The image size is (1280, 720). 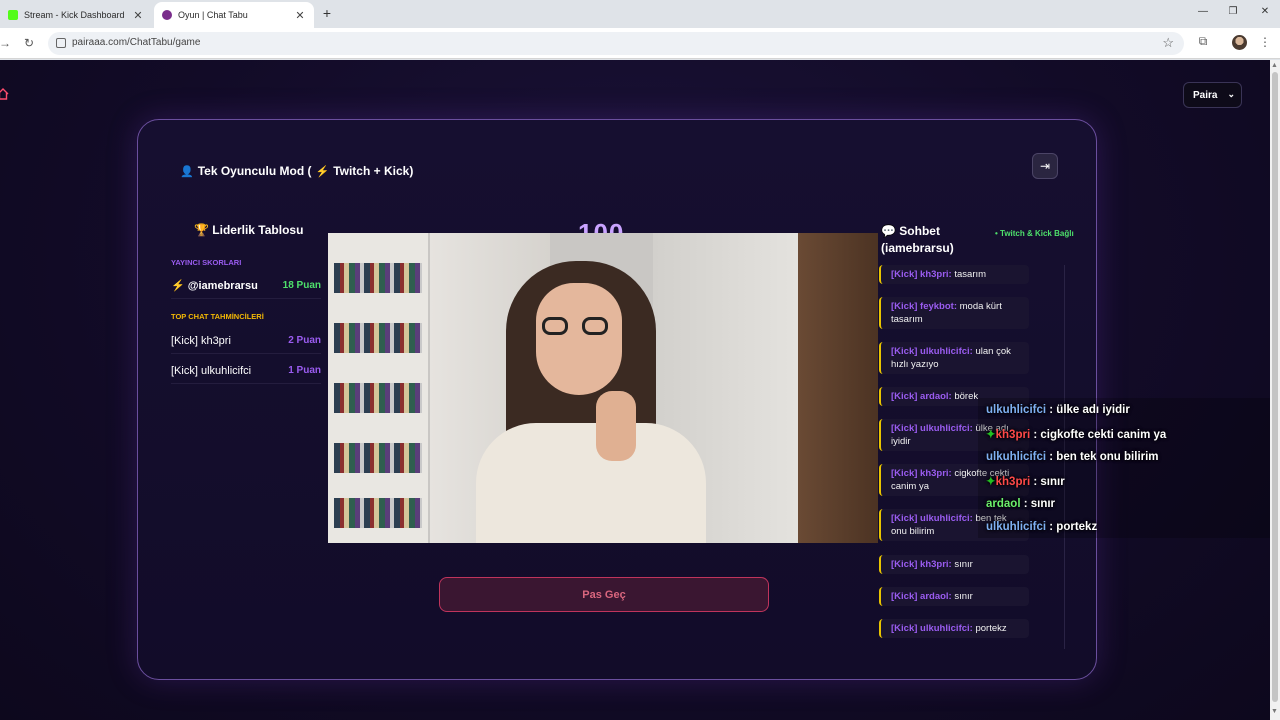 What do you see at coordinates (1034, 233) in the screenshot?
I see `connection-status: • Twitch & Kick Bağlı` at bounding box center [1034, 233].